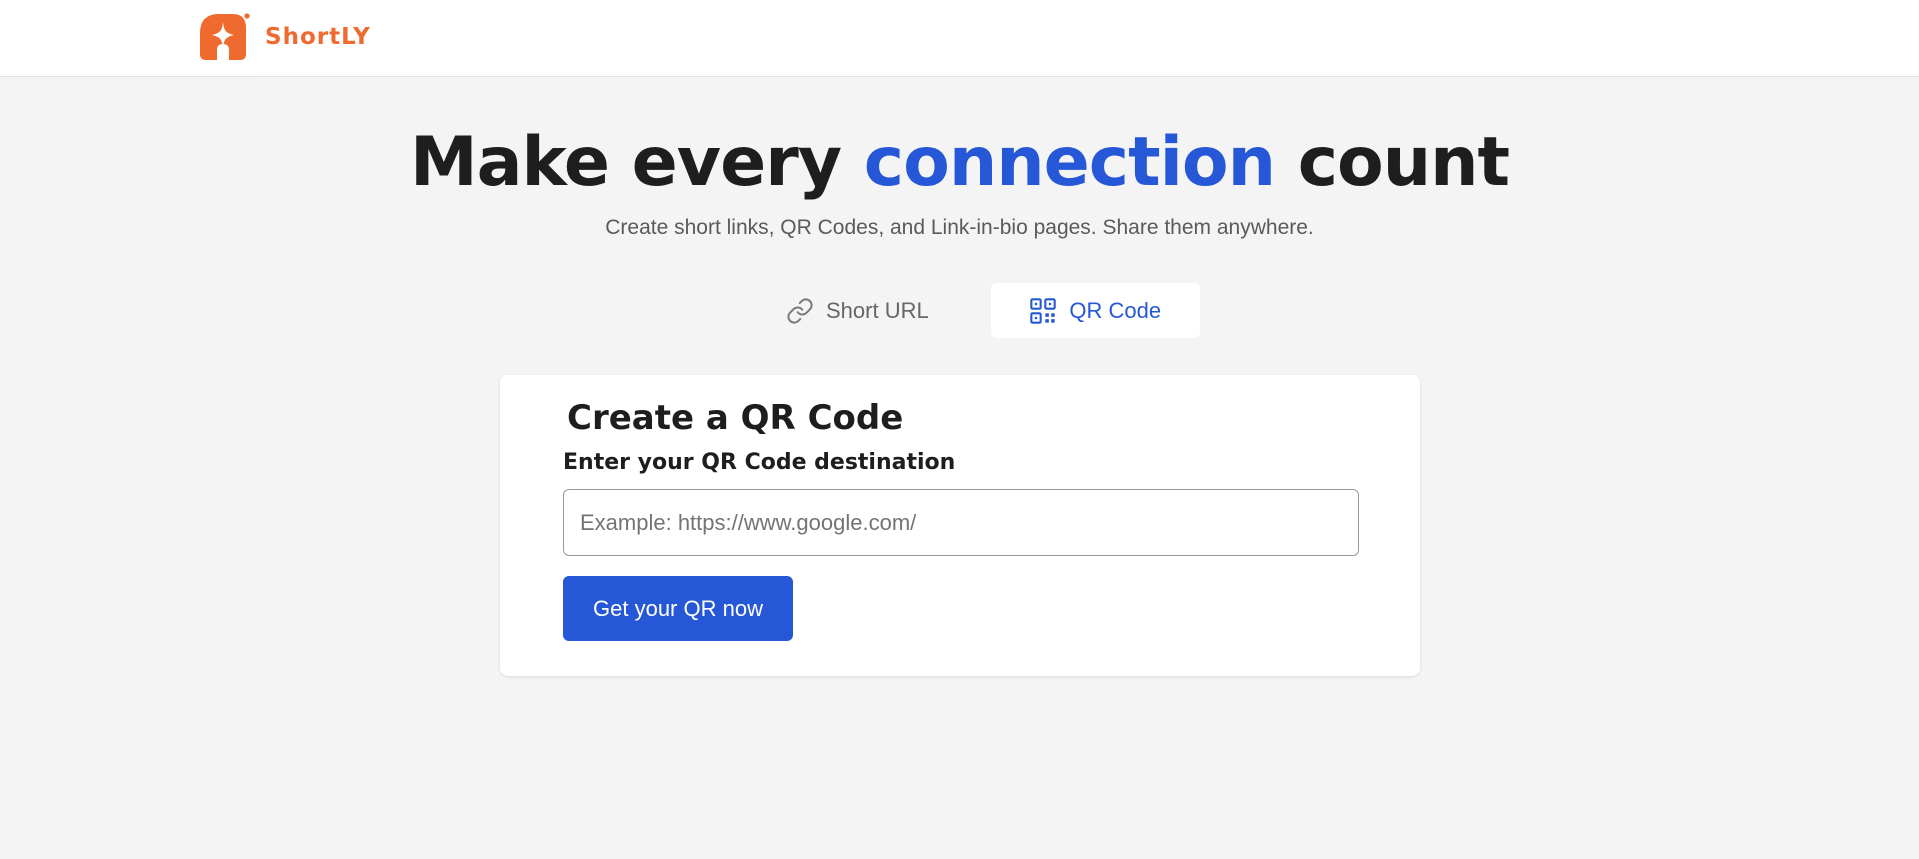  What do you see at coordinates (979, 310) in the screenshot?
I see `mode-tabs: Short URL QR Code` at bounding box center [979, 310].